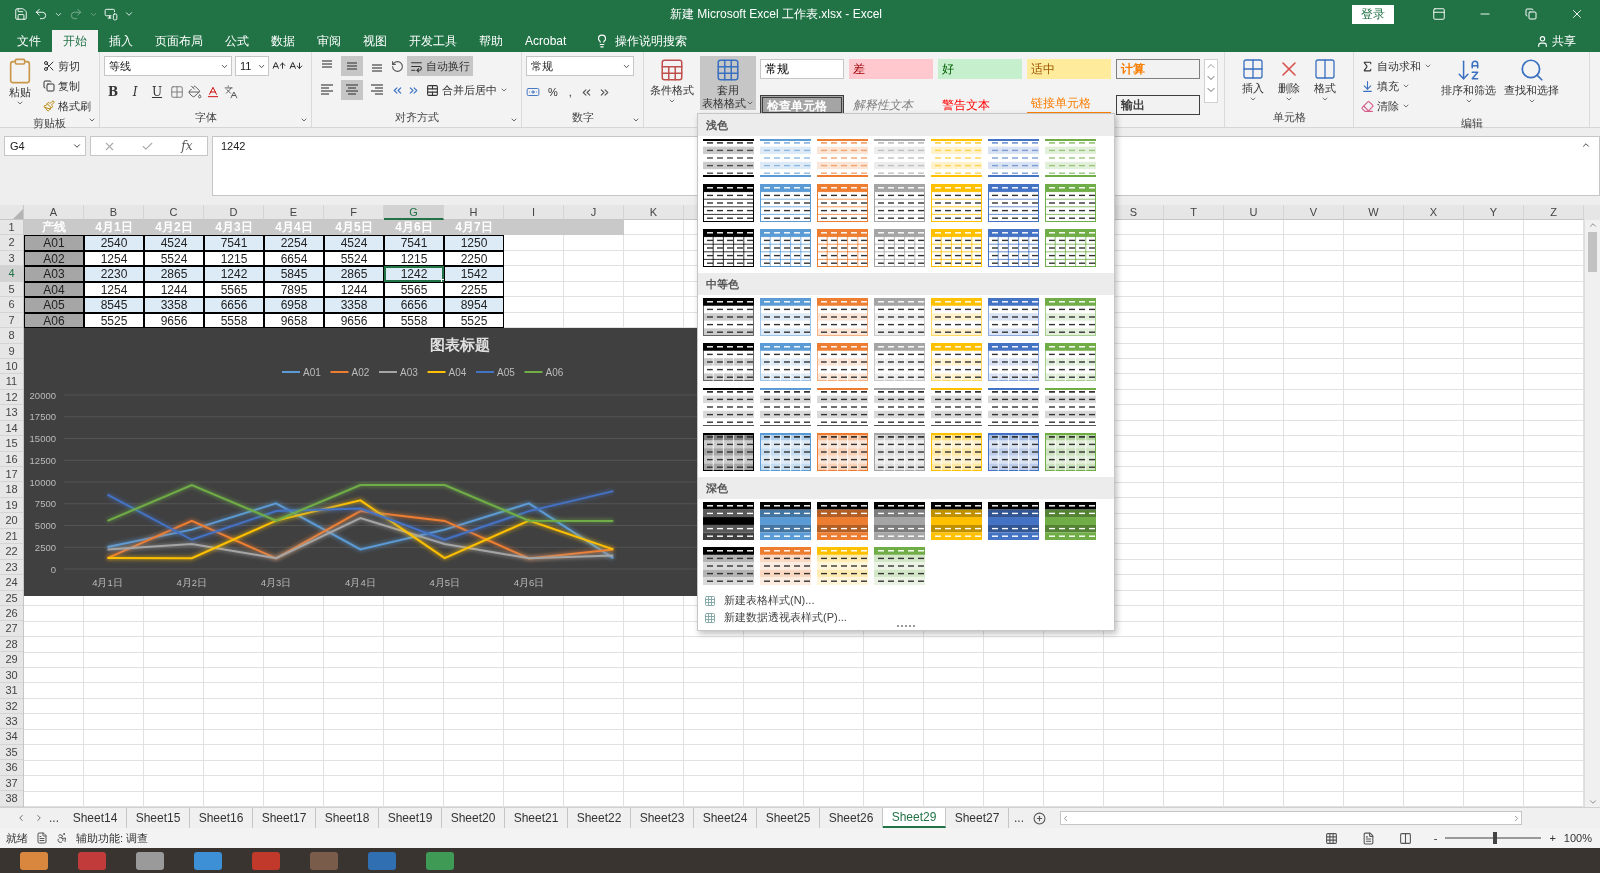 This screenshot has height=873, width=1600. What do you see at coordinates (1531, 14) in the screenshot?
I see `restore-icon` at bounding box center [1531, 14].